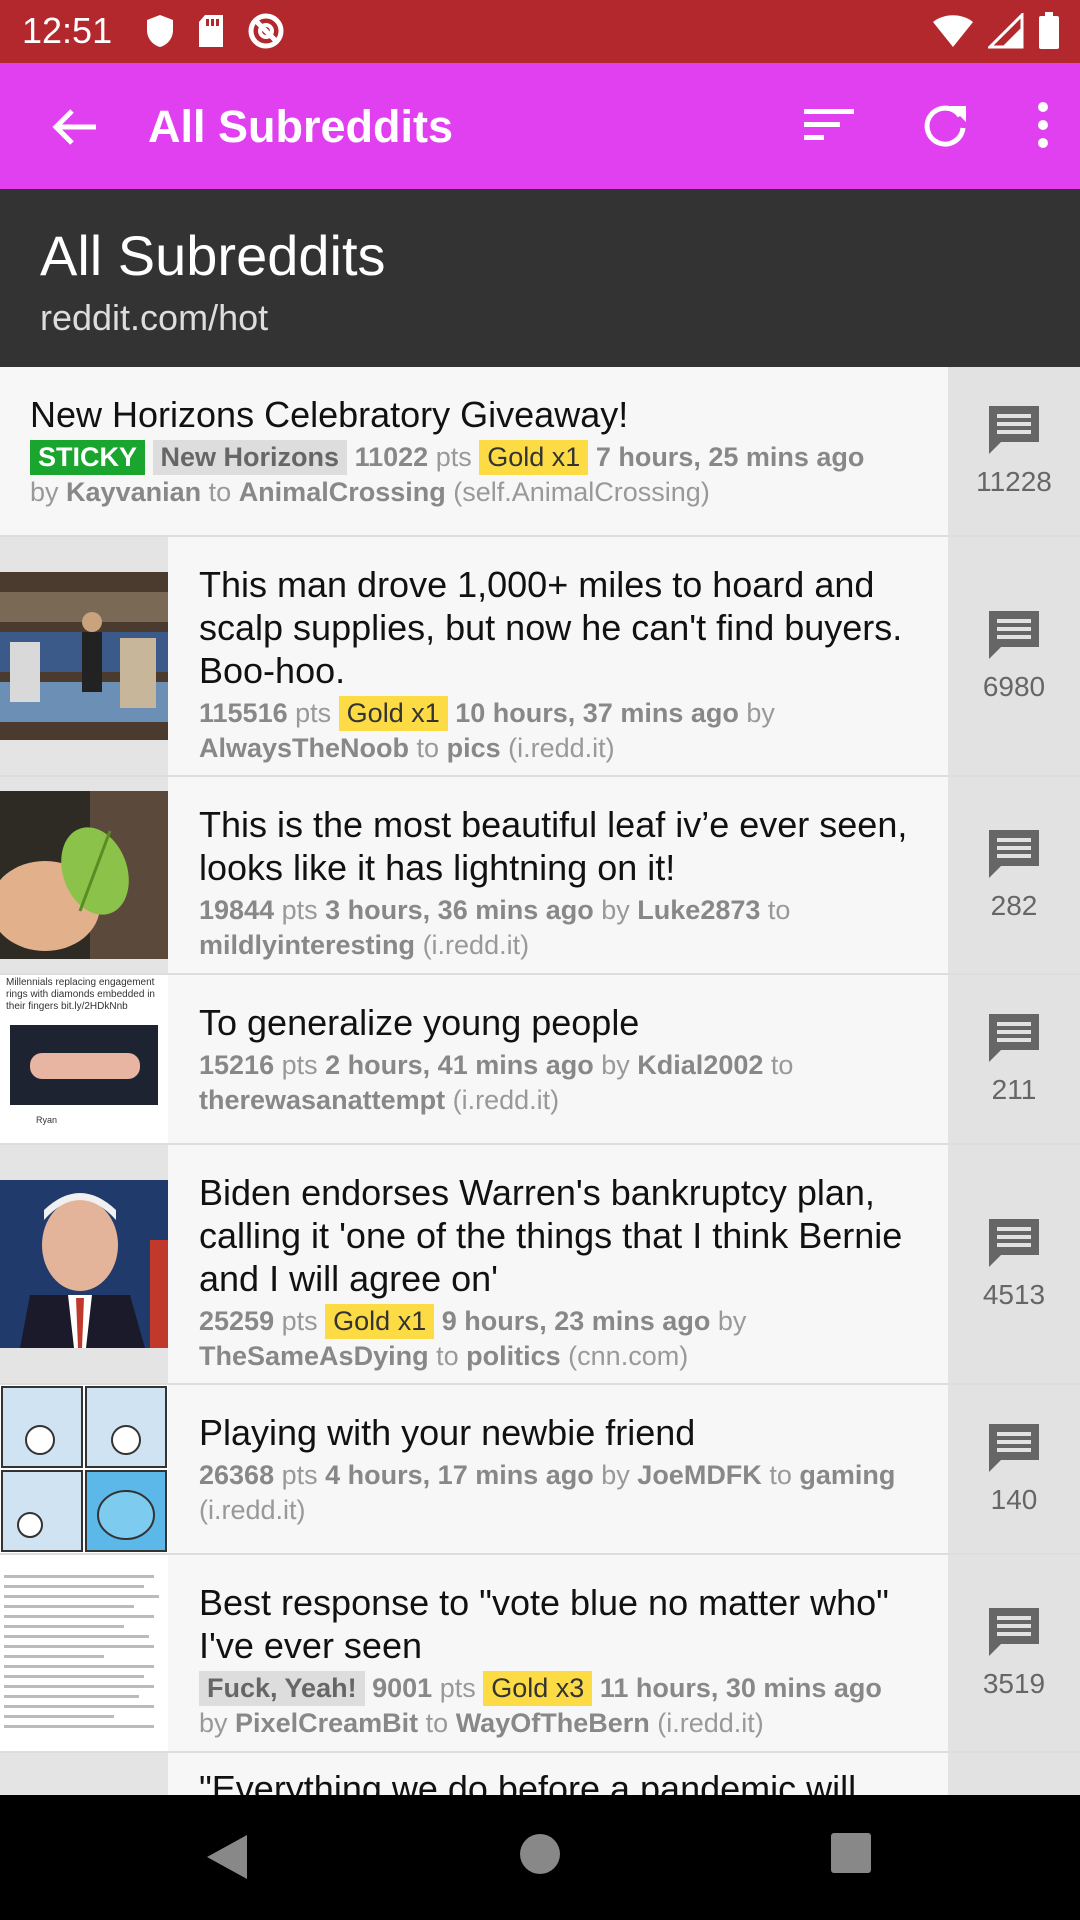 The image size is (1080, 1920). What do you see at coordinates (553, 1723) in the screenshot?
I see `post-subreddit: WayOfTheBern` at bounding box center [553, 1723].